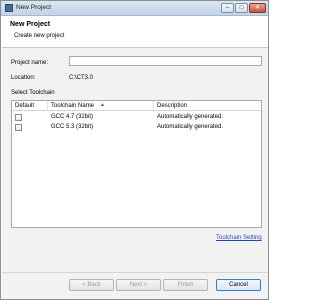  I want to click on toolchain-name-cell: GCC 4.7 (32bit), so click(72, 117).